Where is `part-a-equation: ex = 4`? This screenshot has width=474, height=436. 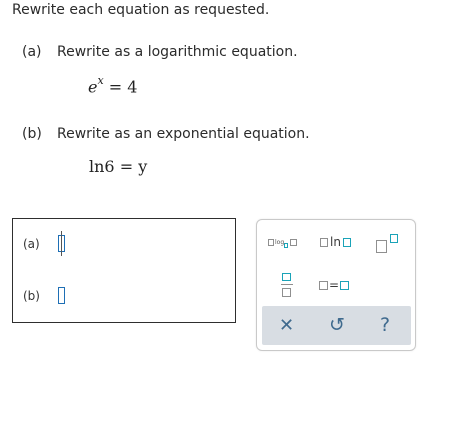
part-a-equation: ex = 4 is located at coordinates (113, 85).